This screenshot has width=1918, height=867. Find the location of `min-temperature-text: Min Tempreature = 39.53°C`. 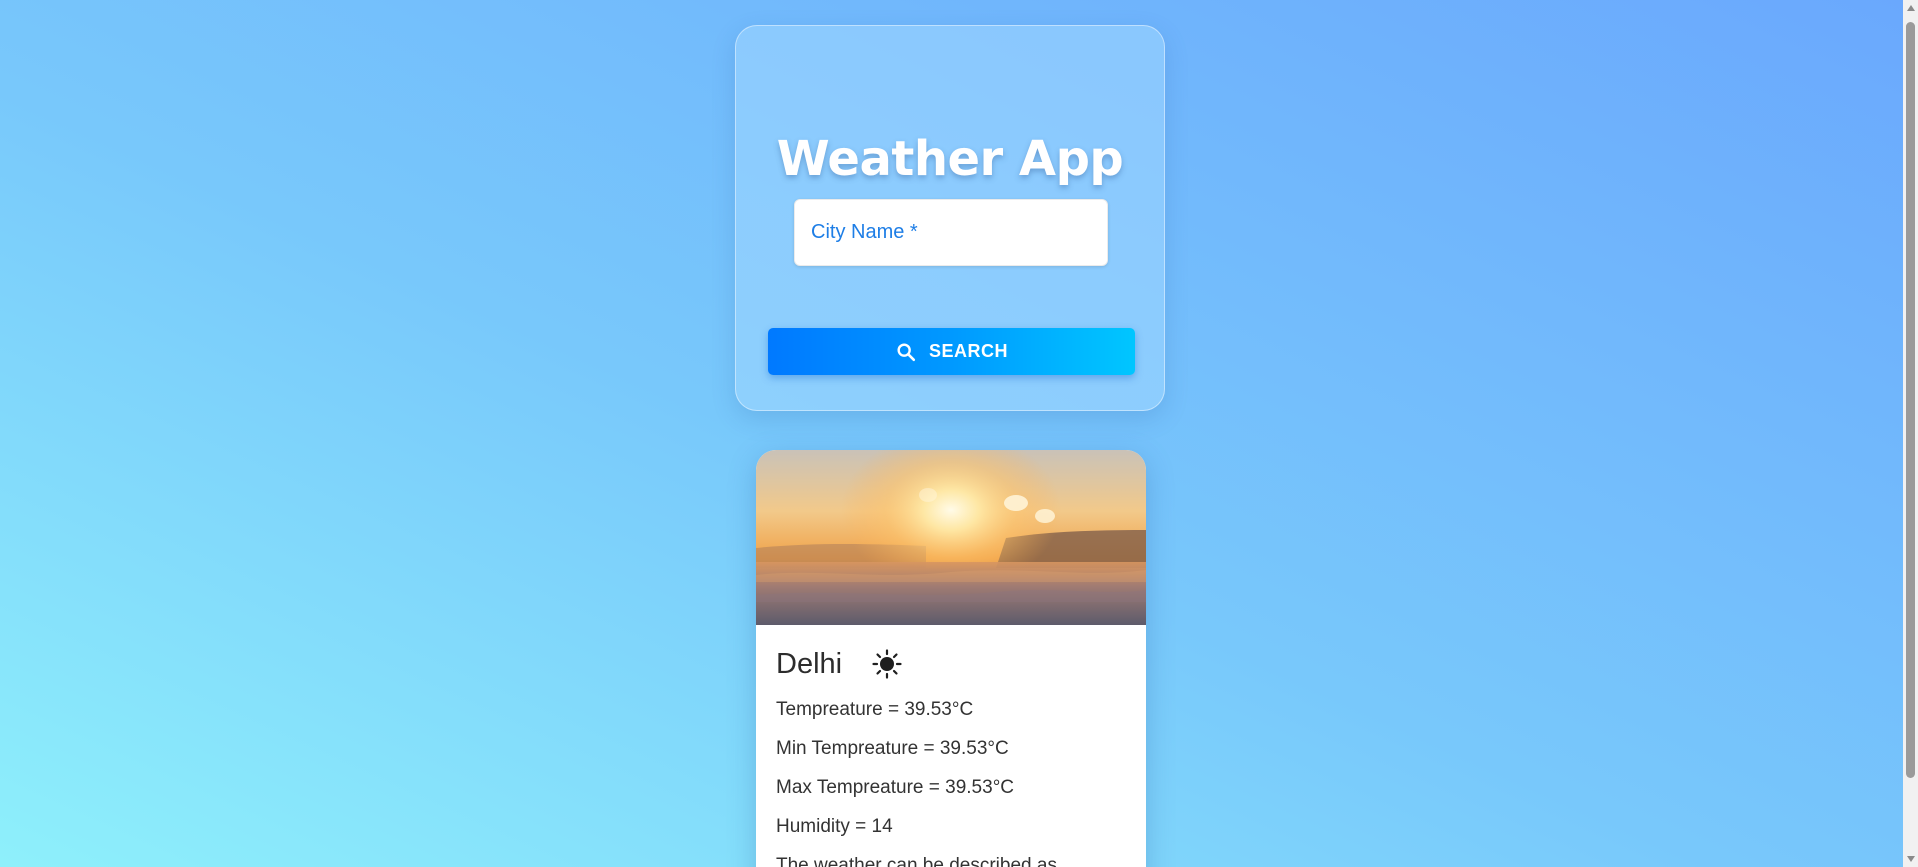

min-temperature-text: Min Tempreature = 39.53°C is located at coordinates (892, 748).